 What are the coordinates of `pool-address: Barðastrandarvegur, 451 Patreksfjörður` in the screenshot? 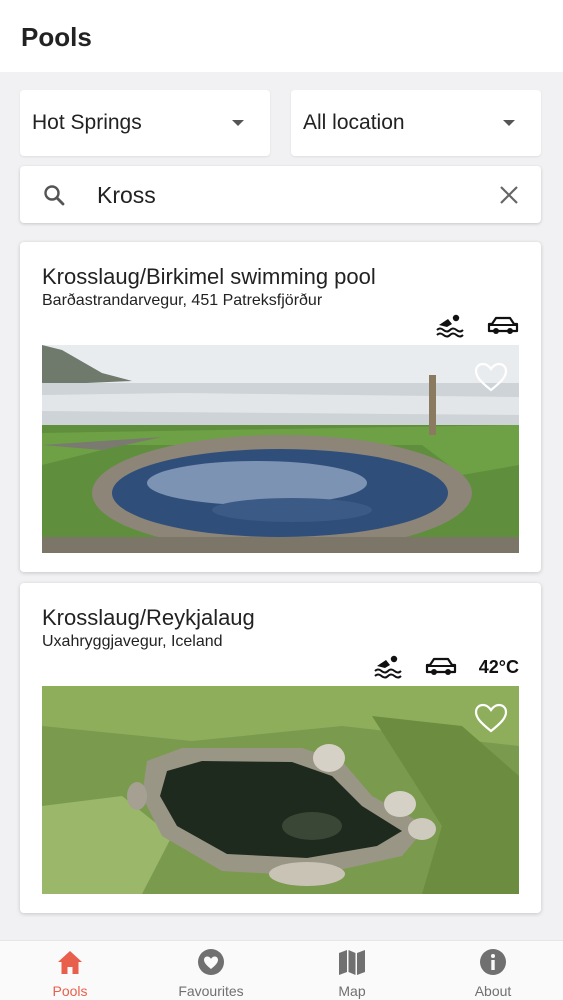 It's located at (182, 300).